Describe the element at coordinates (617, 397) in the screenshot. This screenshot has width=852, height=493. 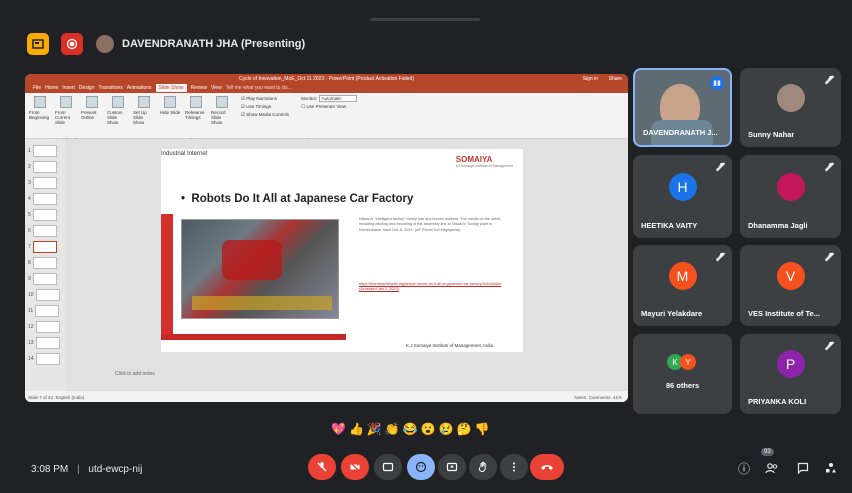
I see `zoom-level: 41%` at that location.